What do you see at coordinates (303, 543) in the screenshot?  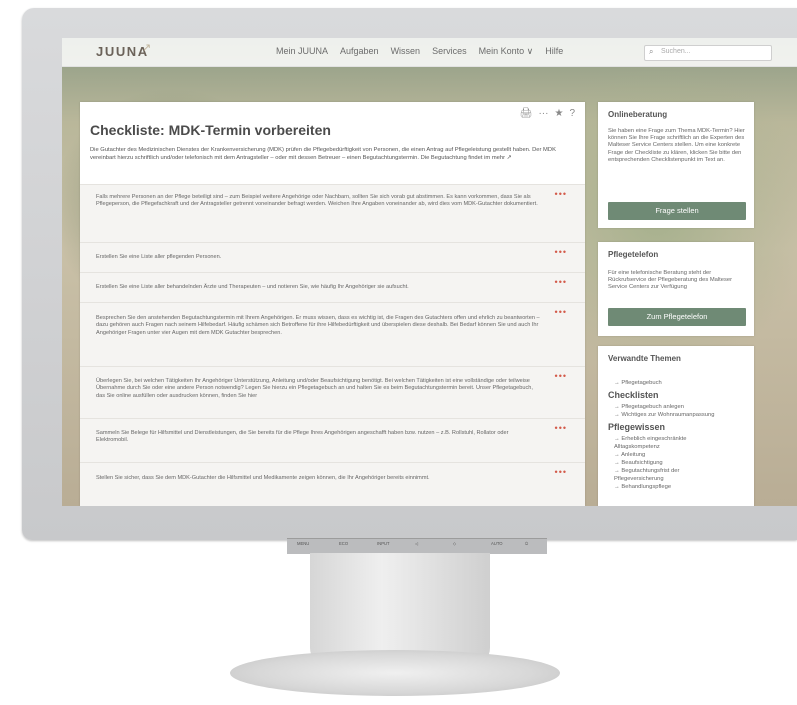 I see `menu-button: MENU` at bounding box center [303, 543].